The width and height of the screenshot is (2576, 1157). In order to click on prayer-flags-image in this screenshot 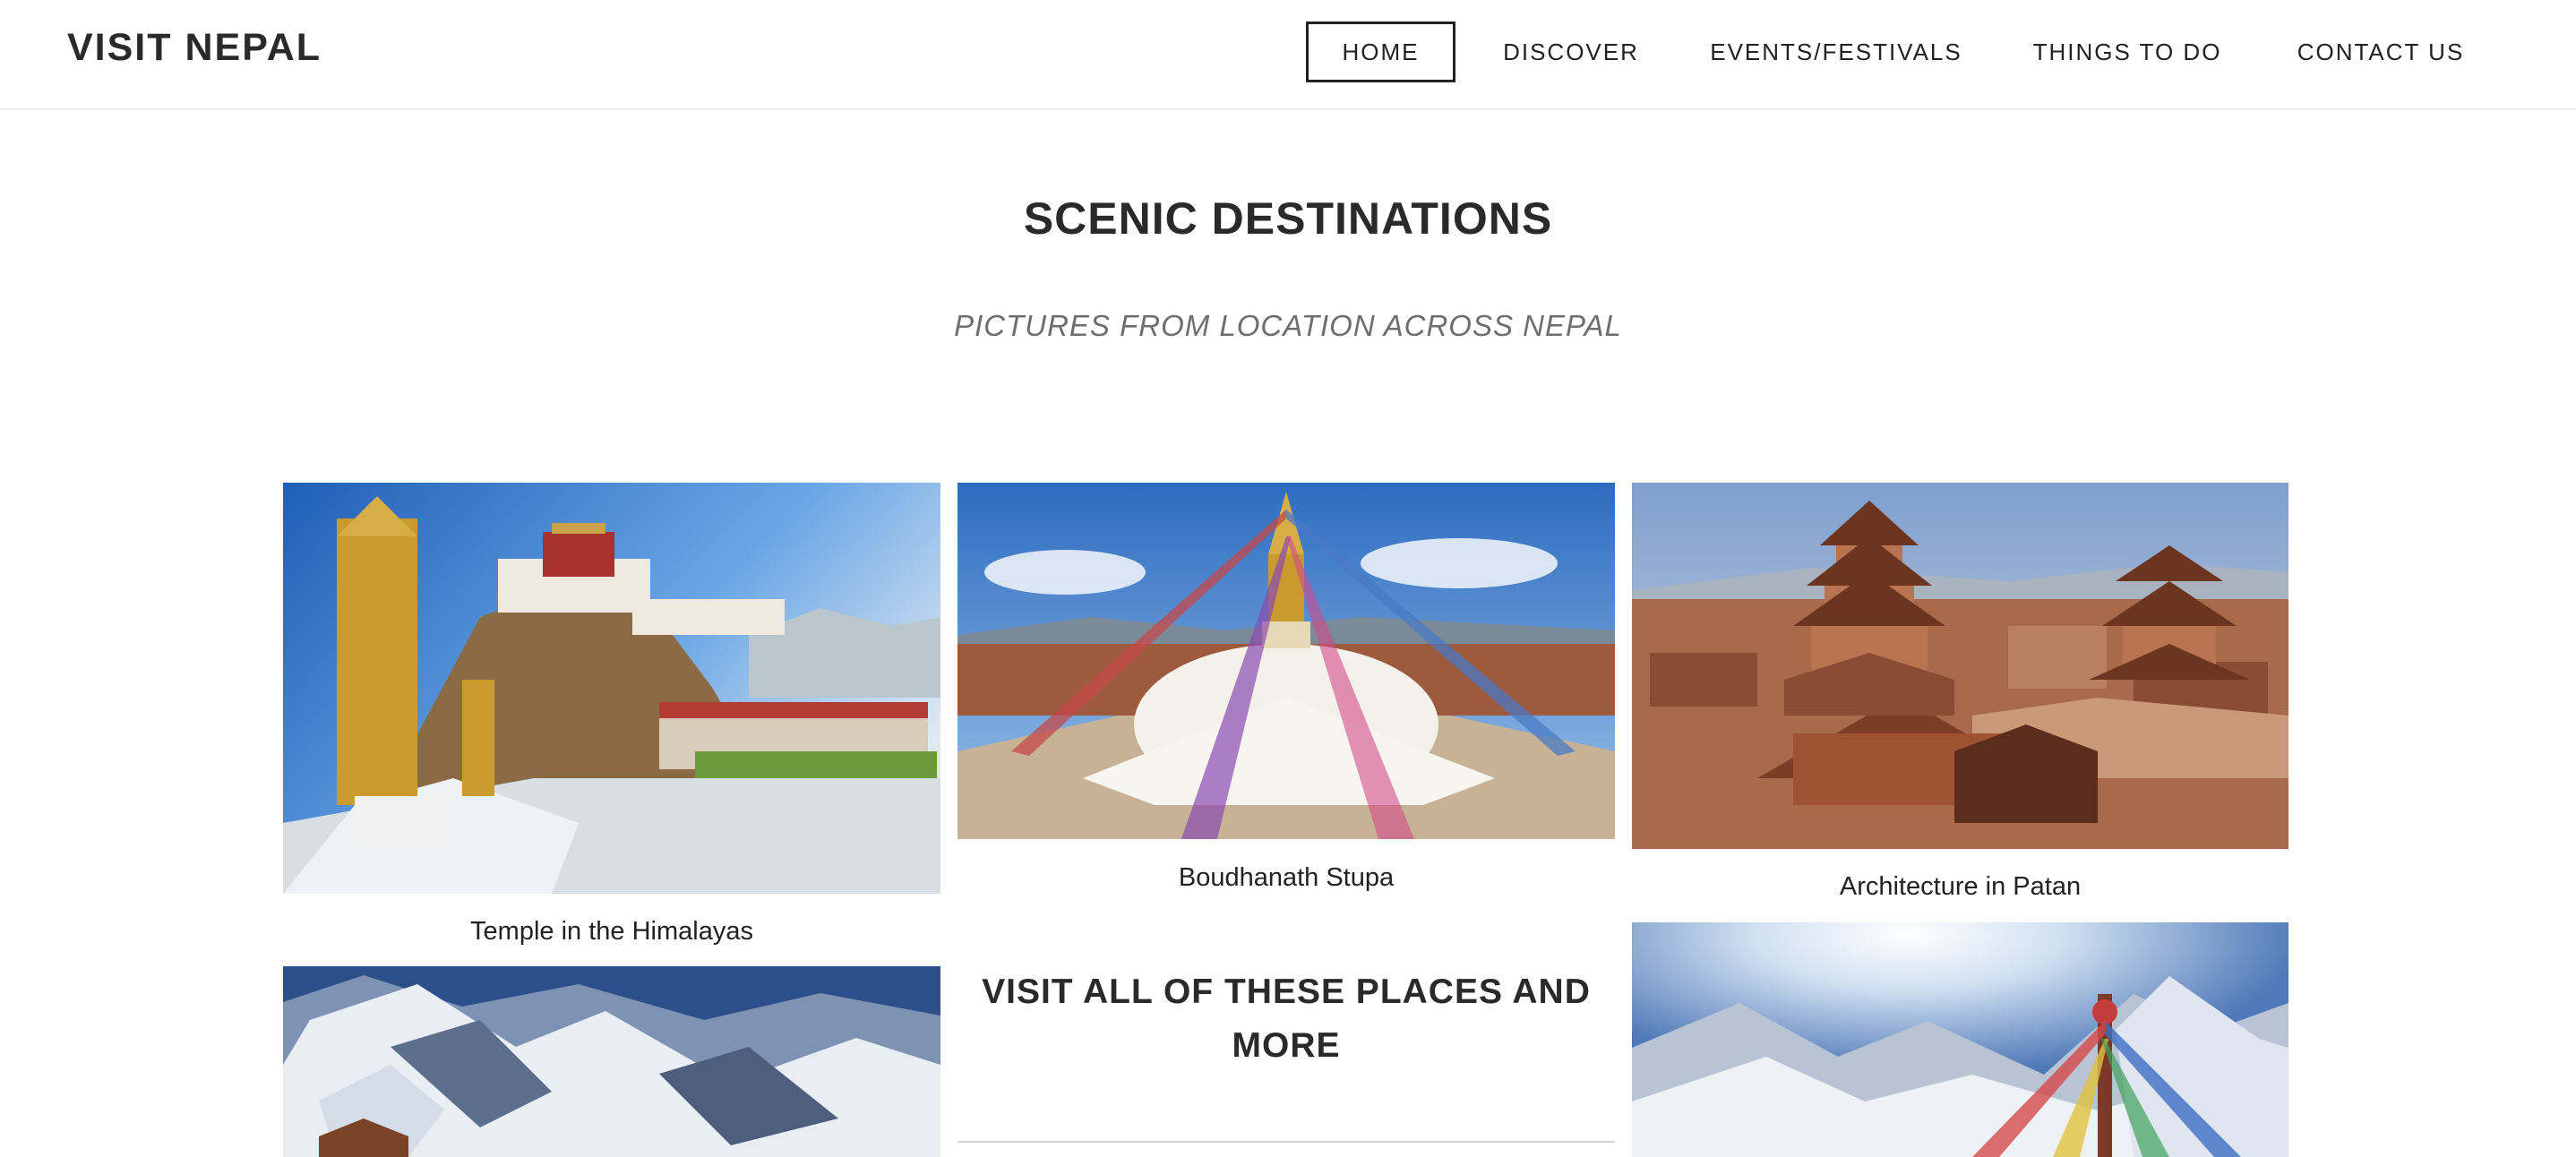, I will do `click(1960, 1039)`.